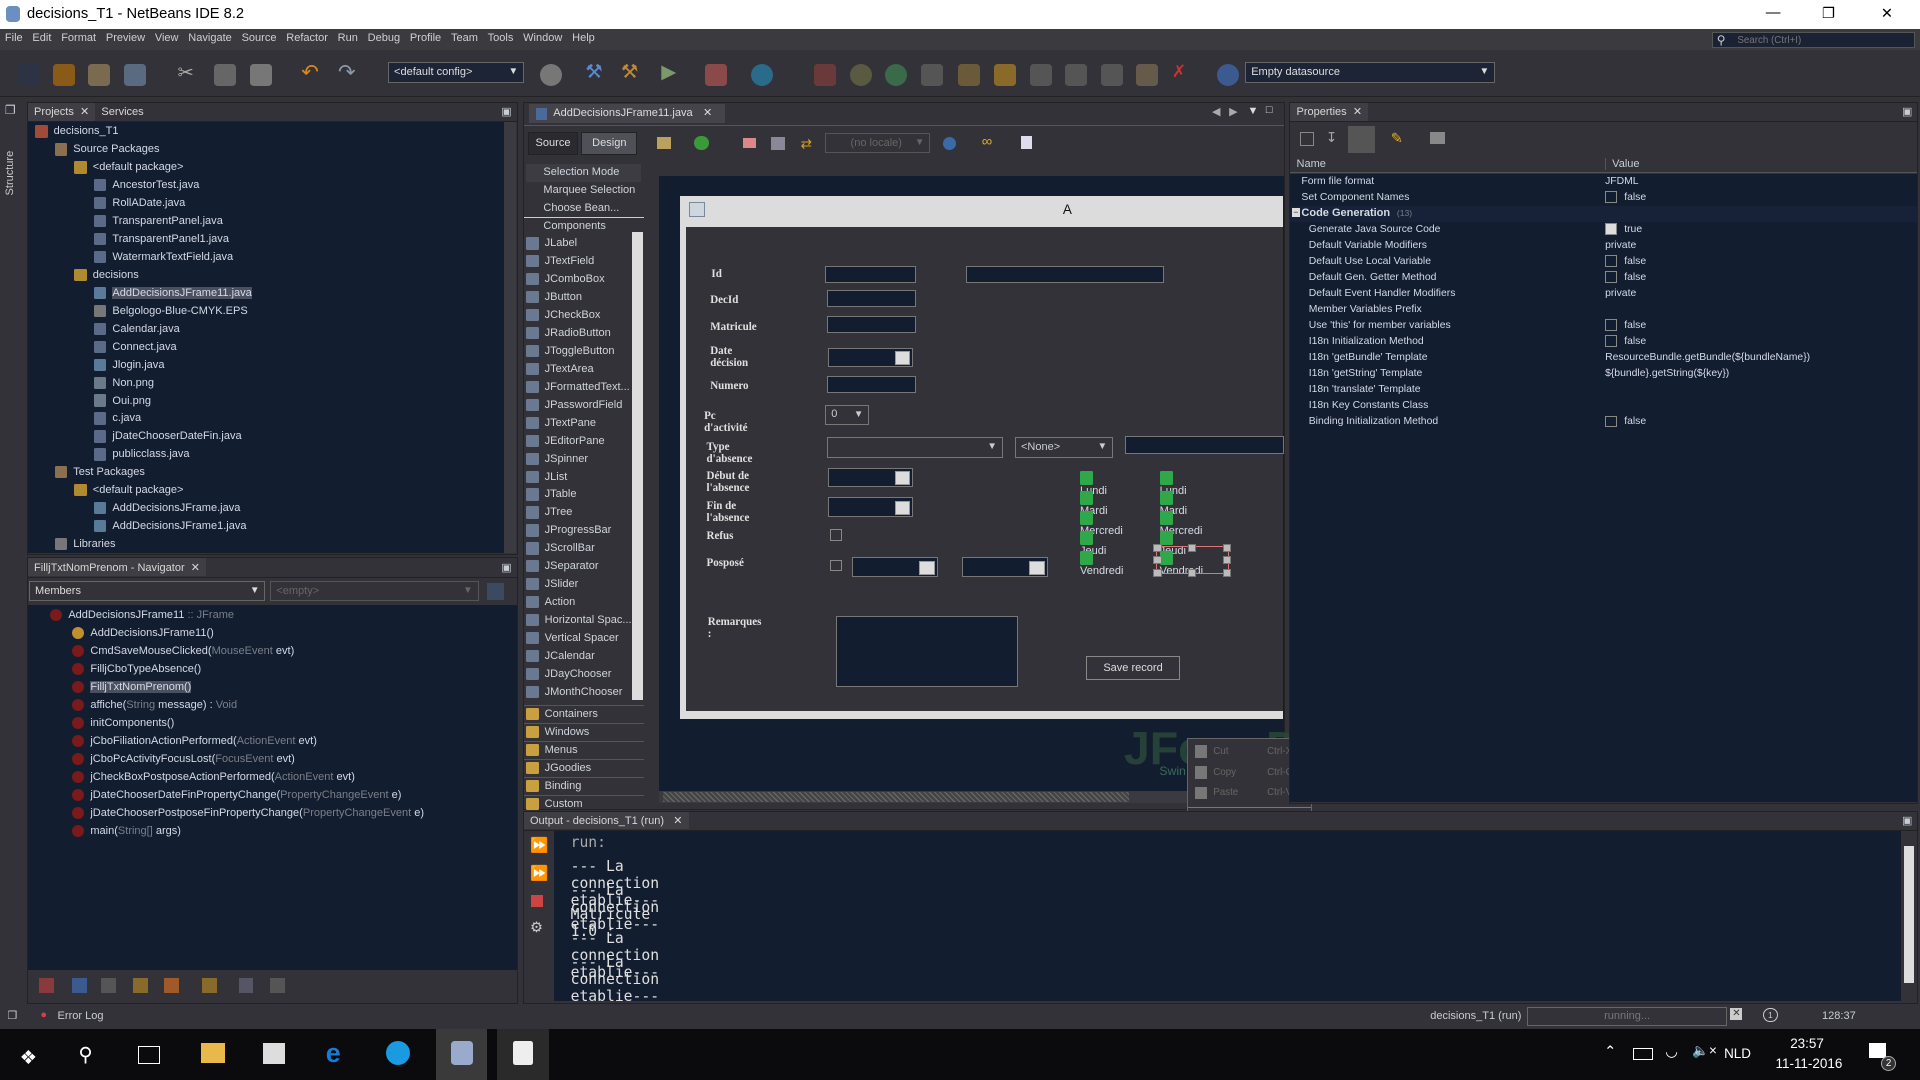 The height and width of the screenshot is (1080, 1920). Describe the element at coordinates (140, 985) in the screenshot. I see `show-non-public-icon` at that location.